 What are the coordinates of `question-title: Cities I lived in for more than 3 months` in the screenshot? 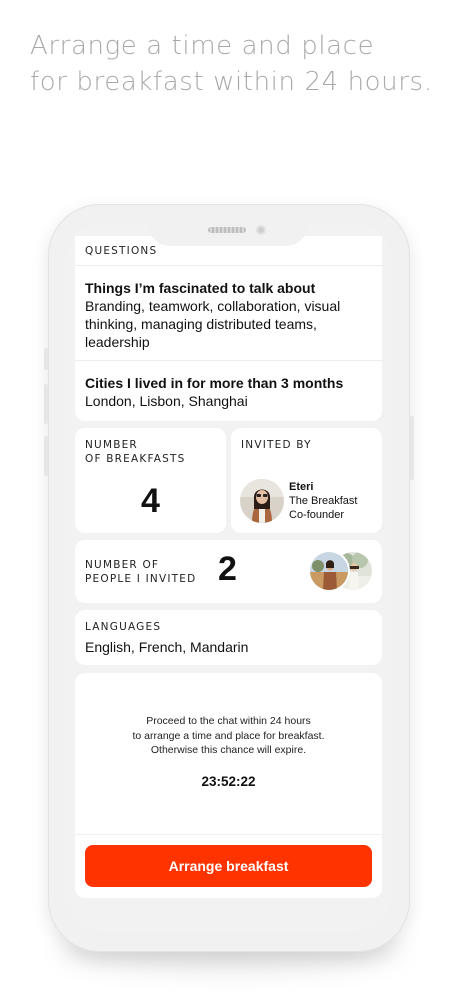 It's located at (214, 383).